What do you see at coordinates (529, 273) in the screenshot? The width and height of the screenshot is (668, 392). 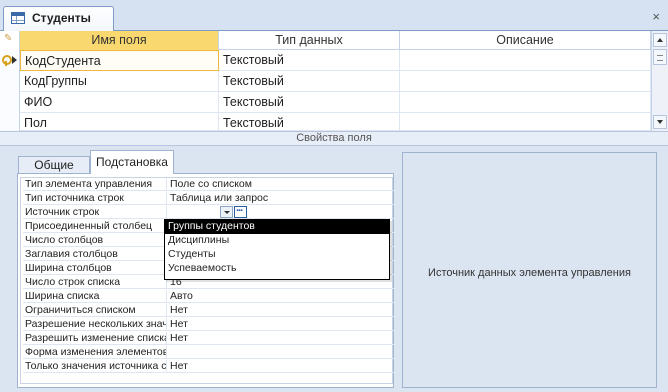 I see `help-text: Источник данных элемента управления` at bounding box center [529, 273].